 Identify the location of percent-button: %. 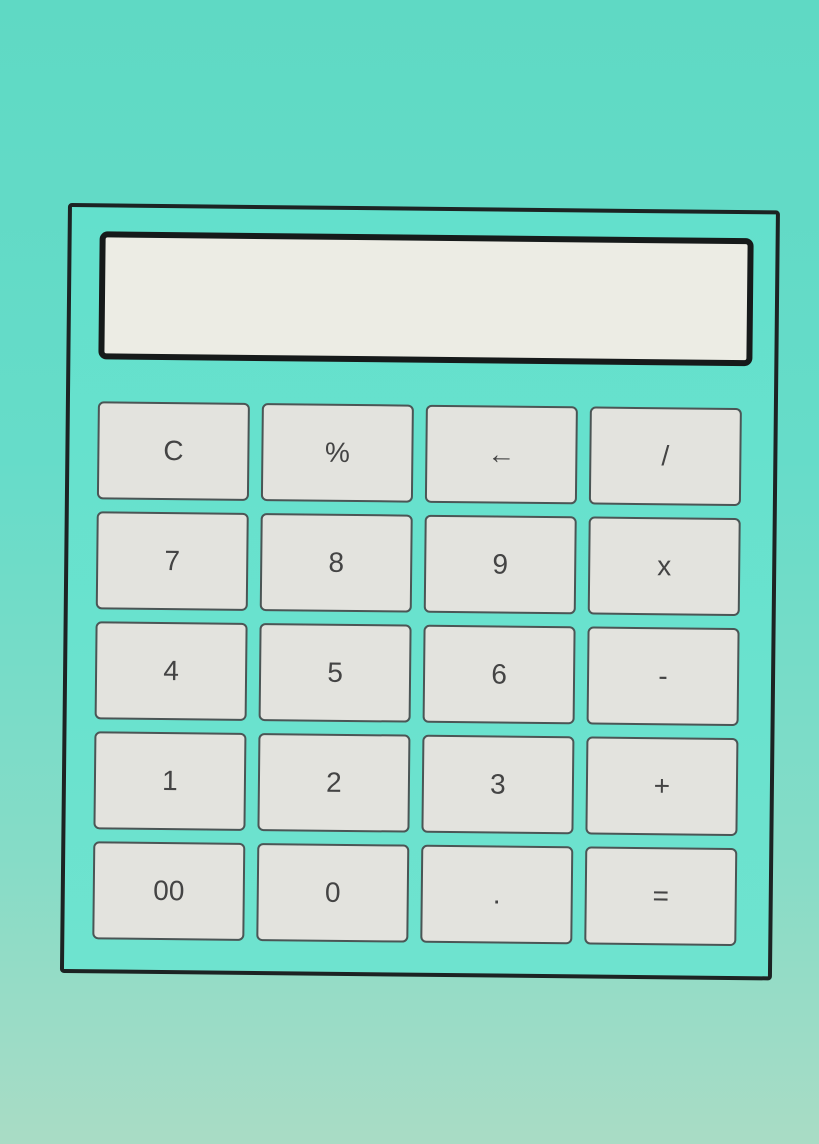
(337, 453).